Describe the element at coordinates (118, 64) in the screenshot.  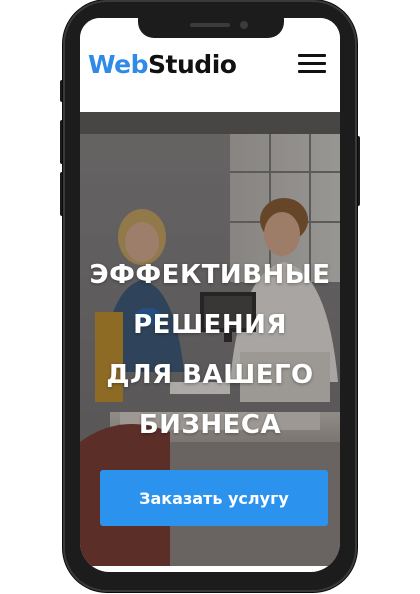
I see `logo-web-text: Web` at that location.